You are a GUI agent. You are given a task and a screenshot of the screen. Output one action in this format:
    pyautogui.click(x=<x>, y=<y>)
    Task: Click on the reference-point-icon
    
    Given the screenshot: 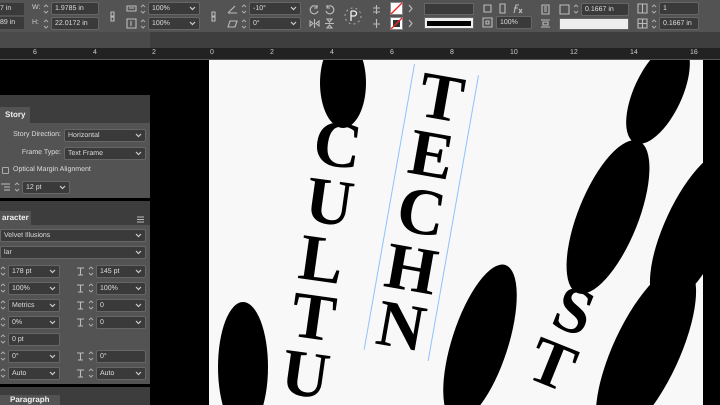 What is the action you would take?
    pyautogui.click(x=353, y=16)
    